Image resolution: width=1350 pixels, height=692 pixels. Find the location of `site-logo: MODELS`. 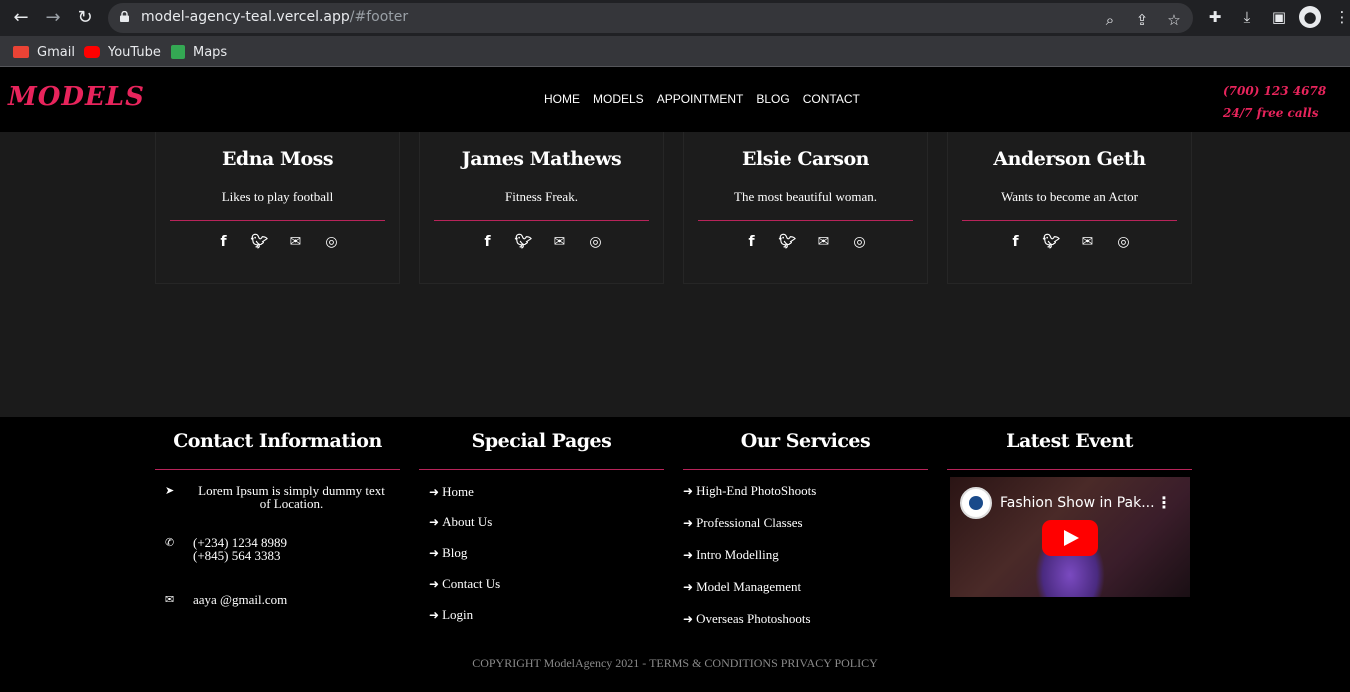

site-logo: MODELS is located at coordinates (76, 97).